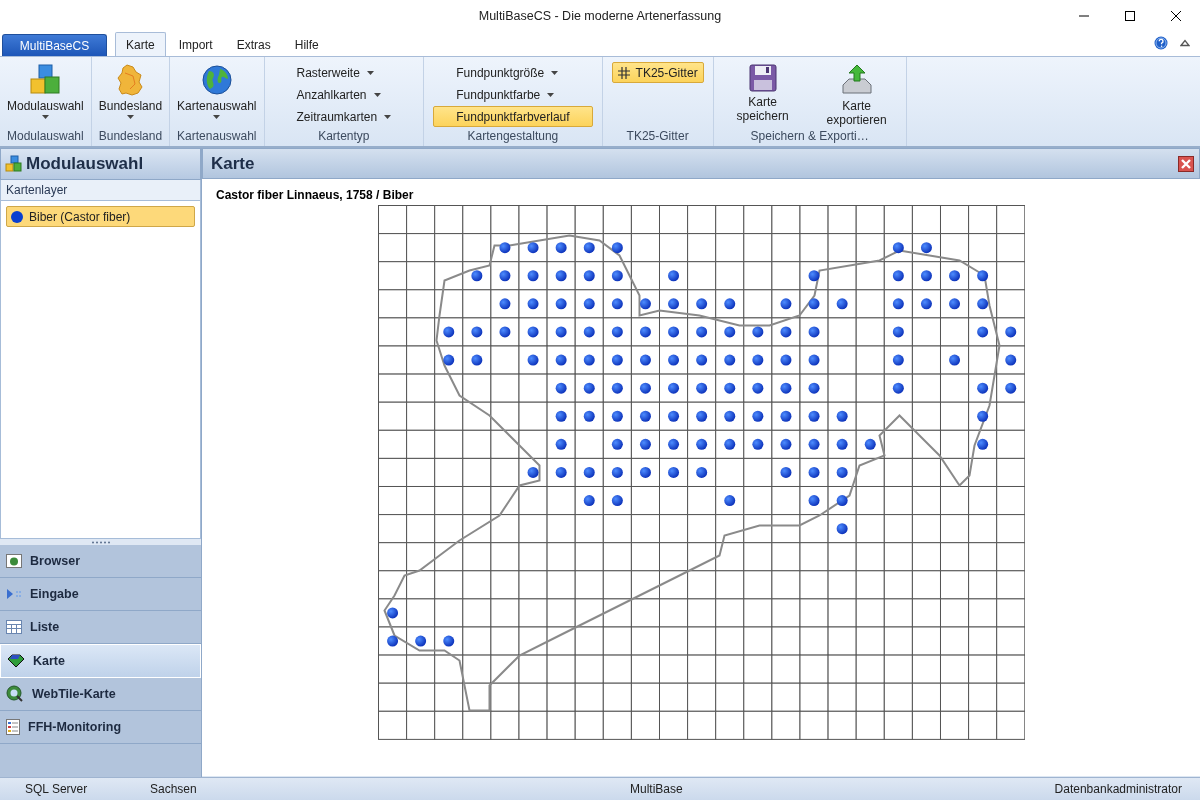 This screenshot has height=800, width=1200. What do you see at coordinates (130, 94) in the screenshot?
I see `ribbon-button: Bundesland` at bounding box center [130, 94].